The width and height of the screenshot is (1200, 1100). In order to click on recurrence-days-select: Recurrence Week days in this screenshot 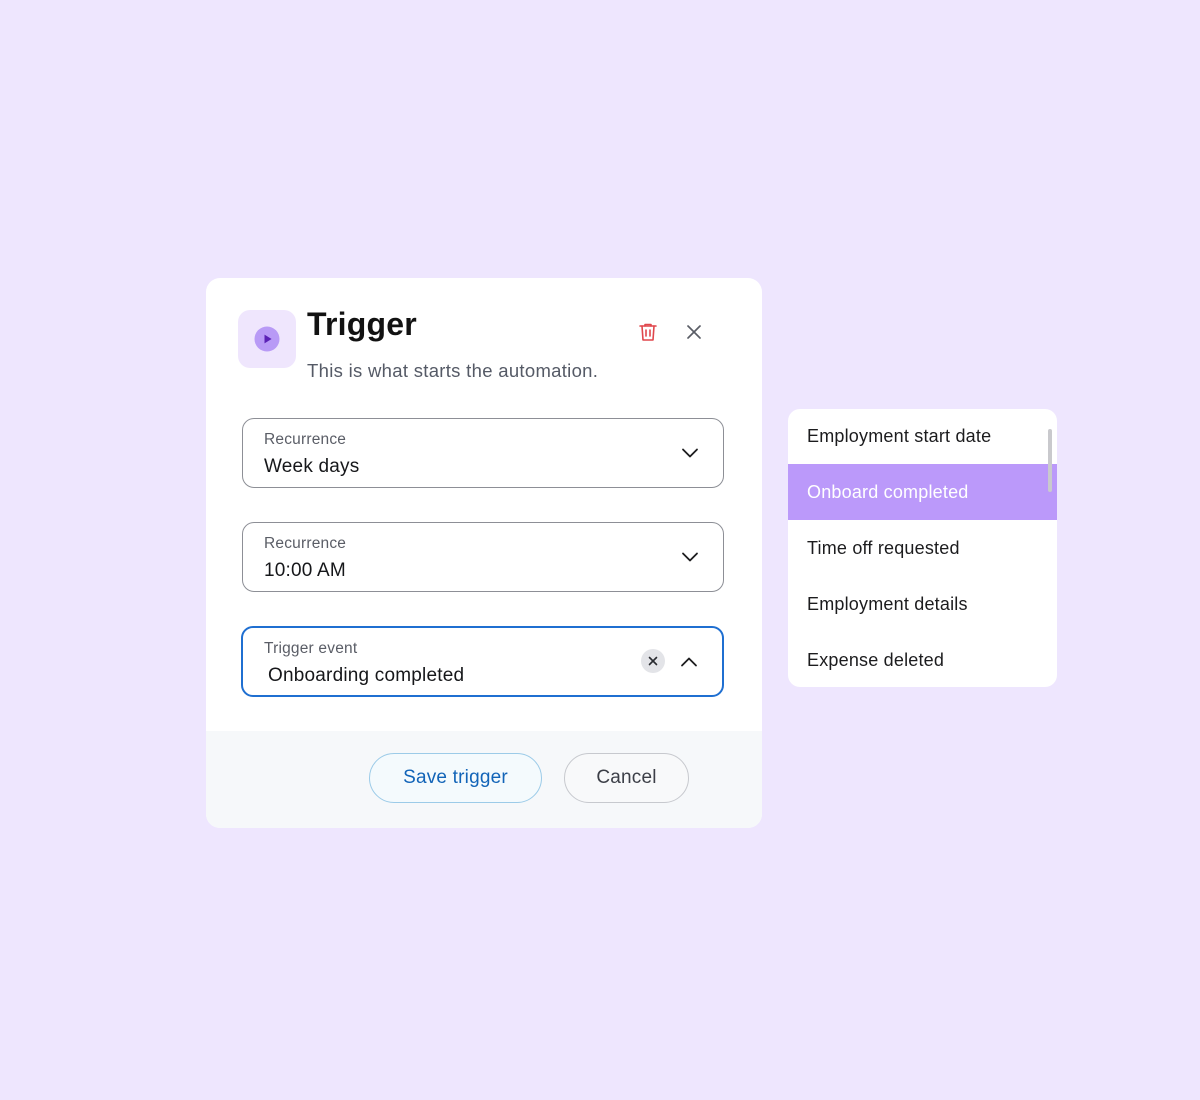, I will do `click(483, 453)`.